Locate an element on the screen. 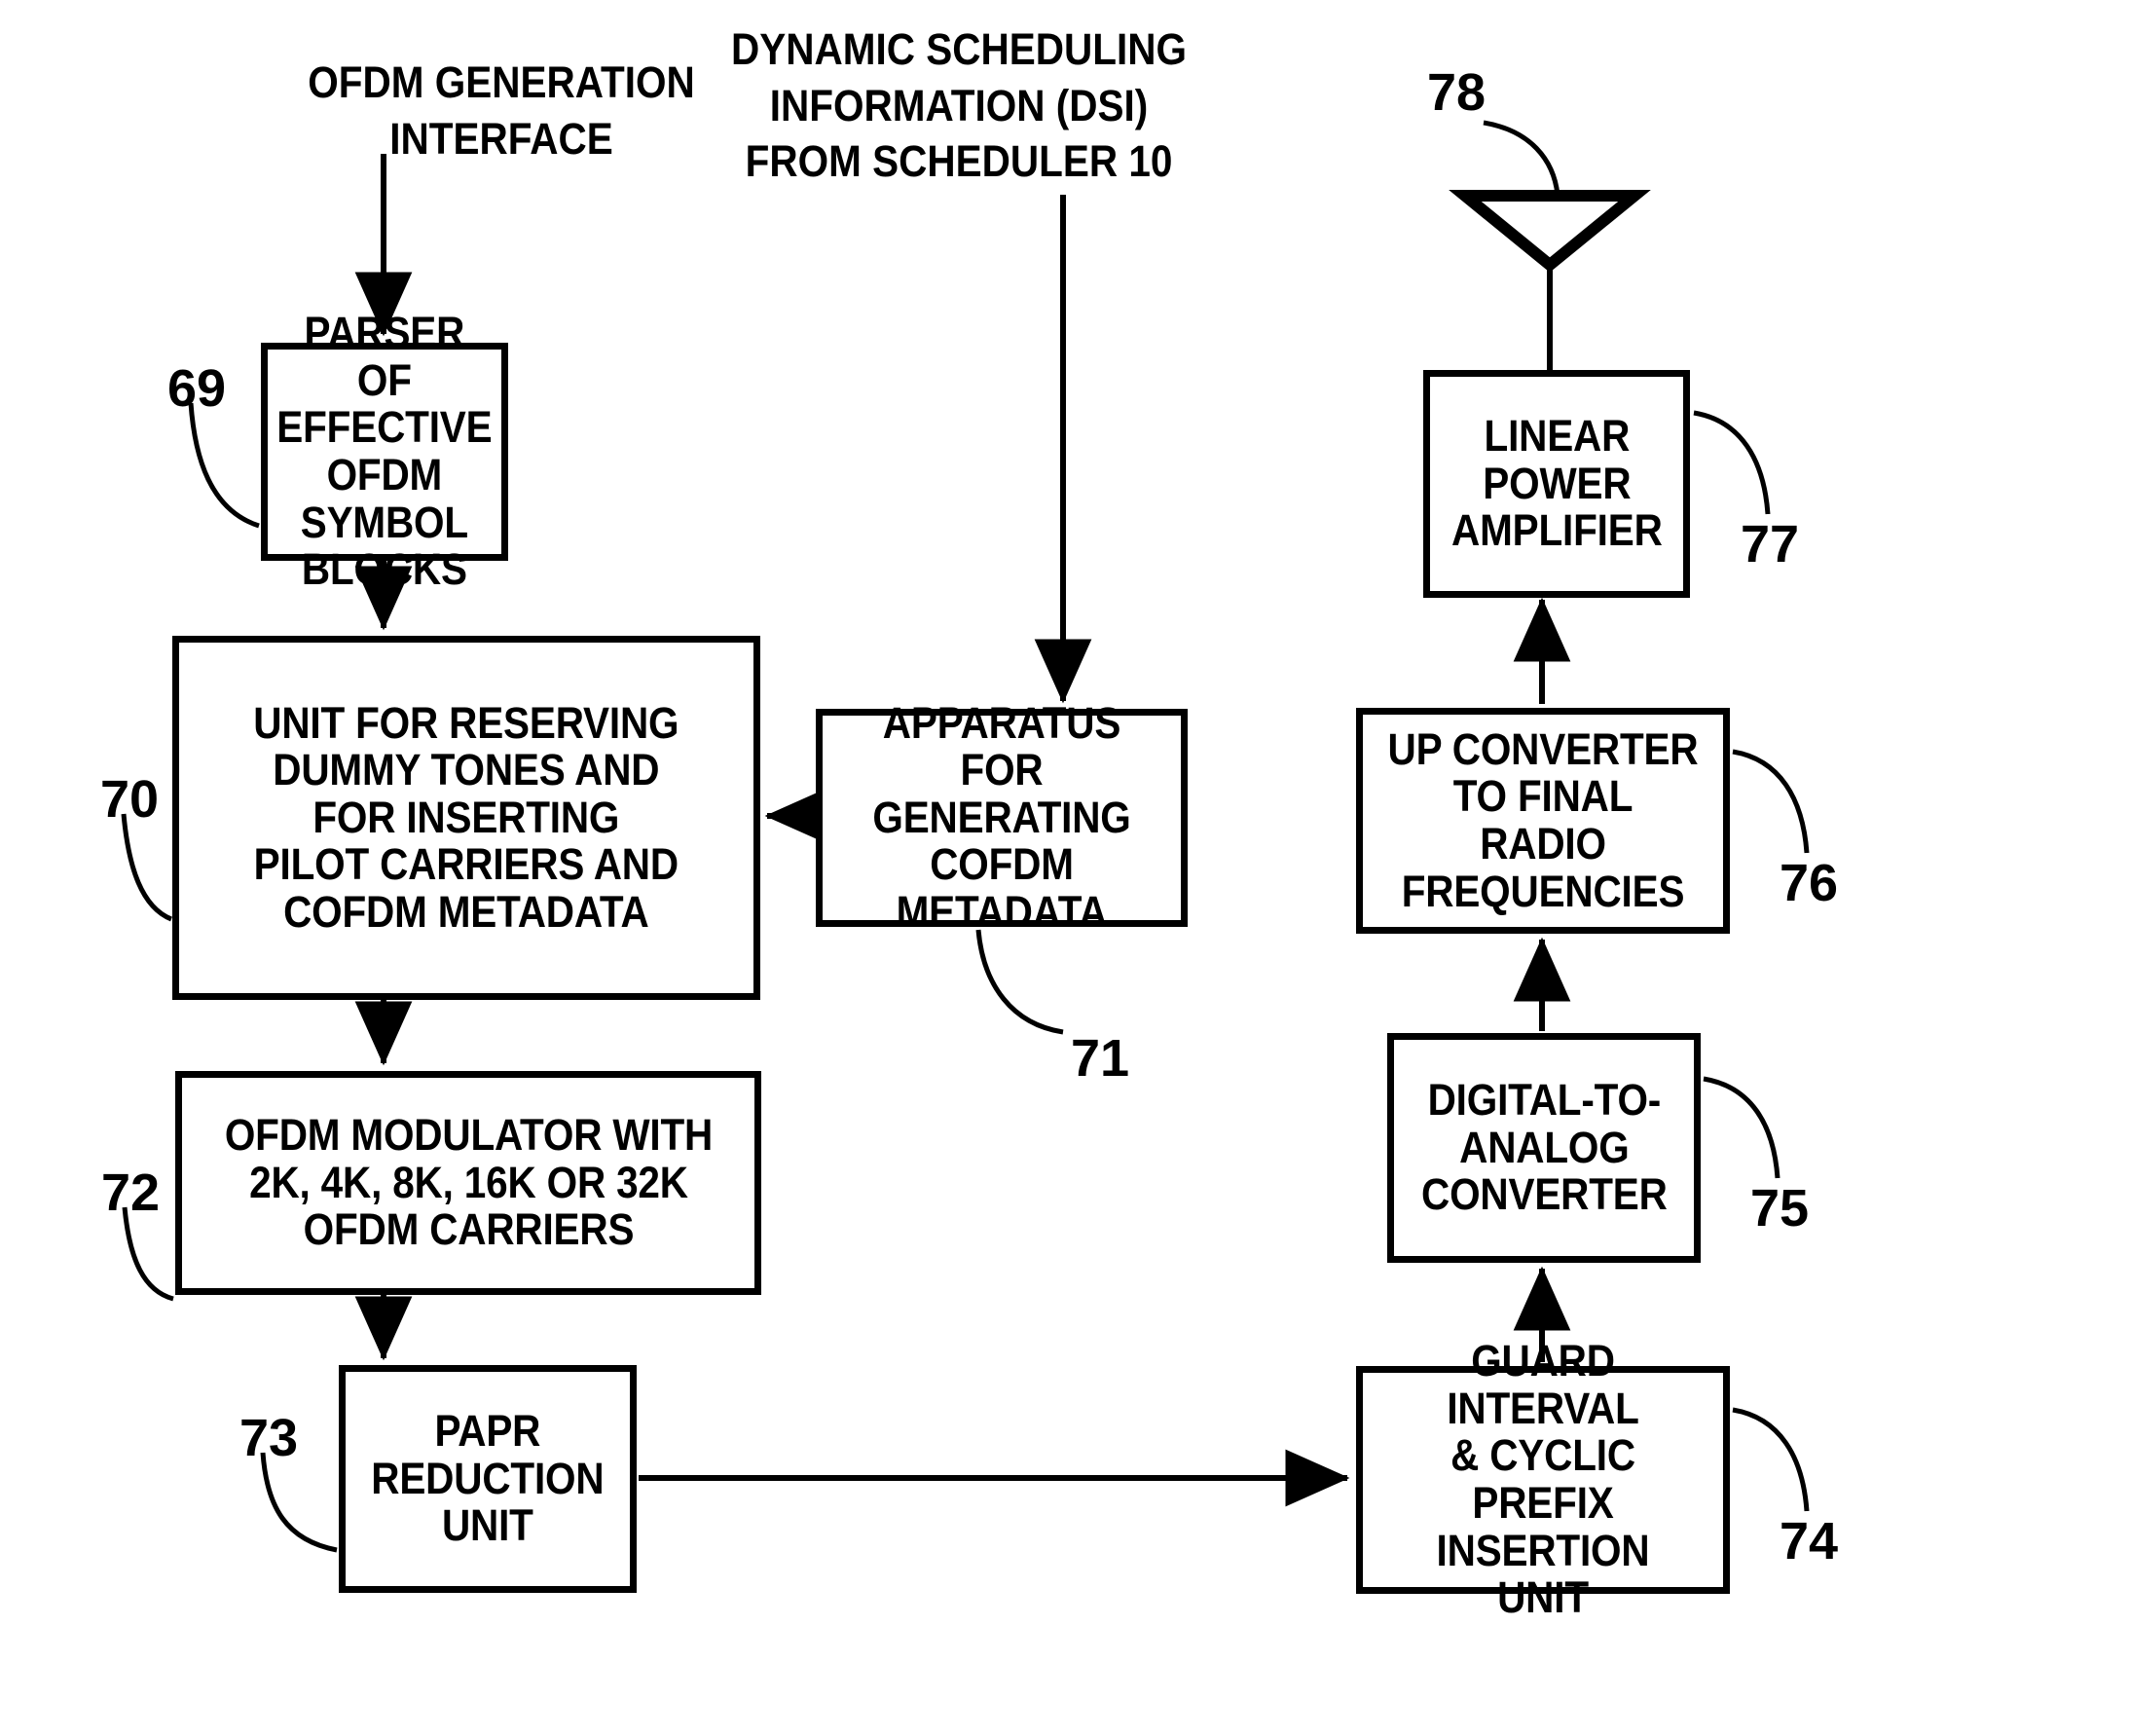 This screenshot has width=2129, height=1736. block-up-converter-to-final-radio-frequencies: UP CONVERTER TO FINAL RADIO FREQUENCIES is located at coordinates (1543, 821).